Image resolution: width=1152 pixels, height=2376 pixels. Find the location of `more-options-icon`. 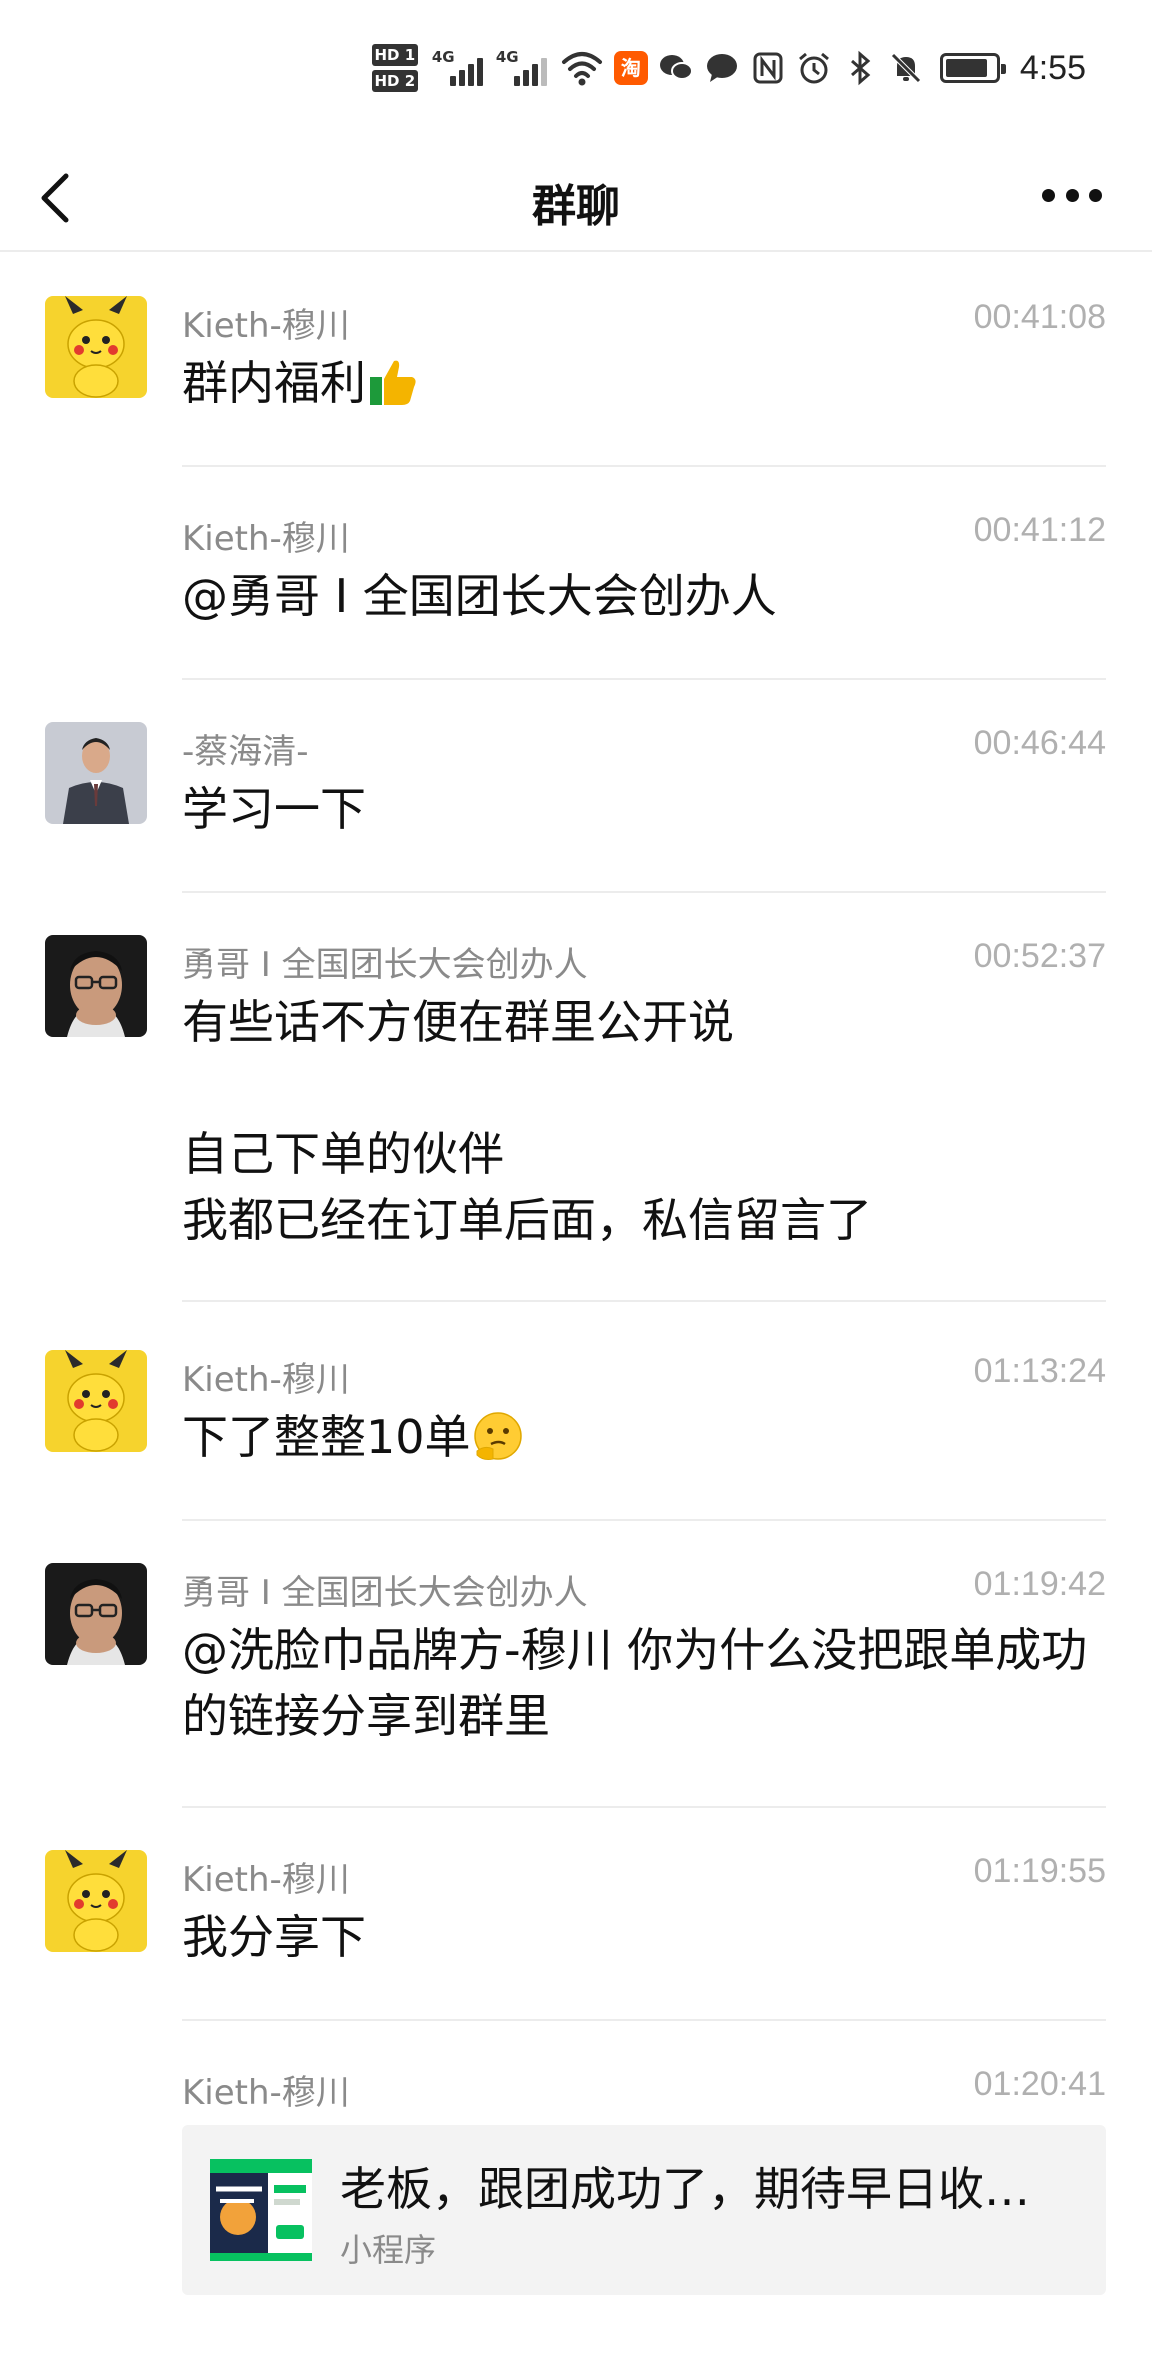

more-options-icon is located at coordinates (1072, 195).